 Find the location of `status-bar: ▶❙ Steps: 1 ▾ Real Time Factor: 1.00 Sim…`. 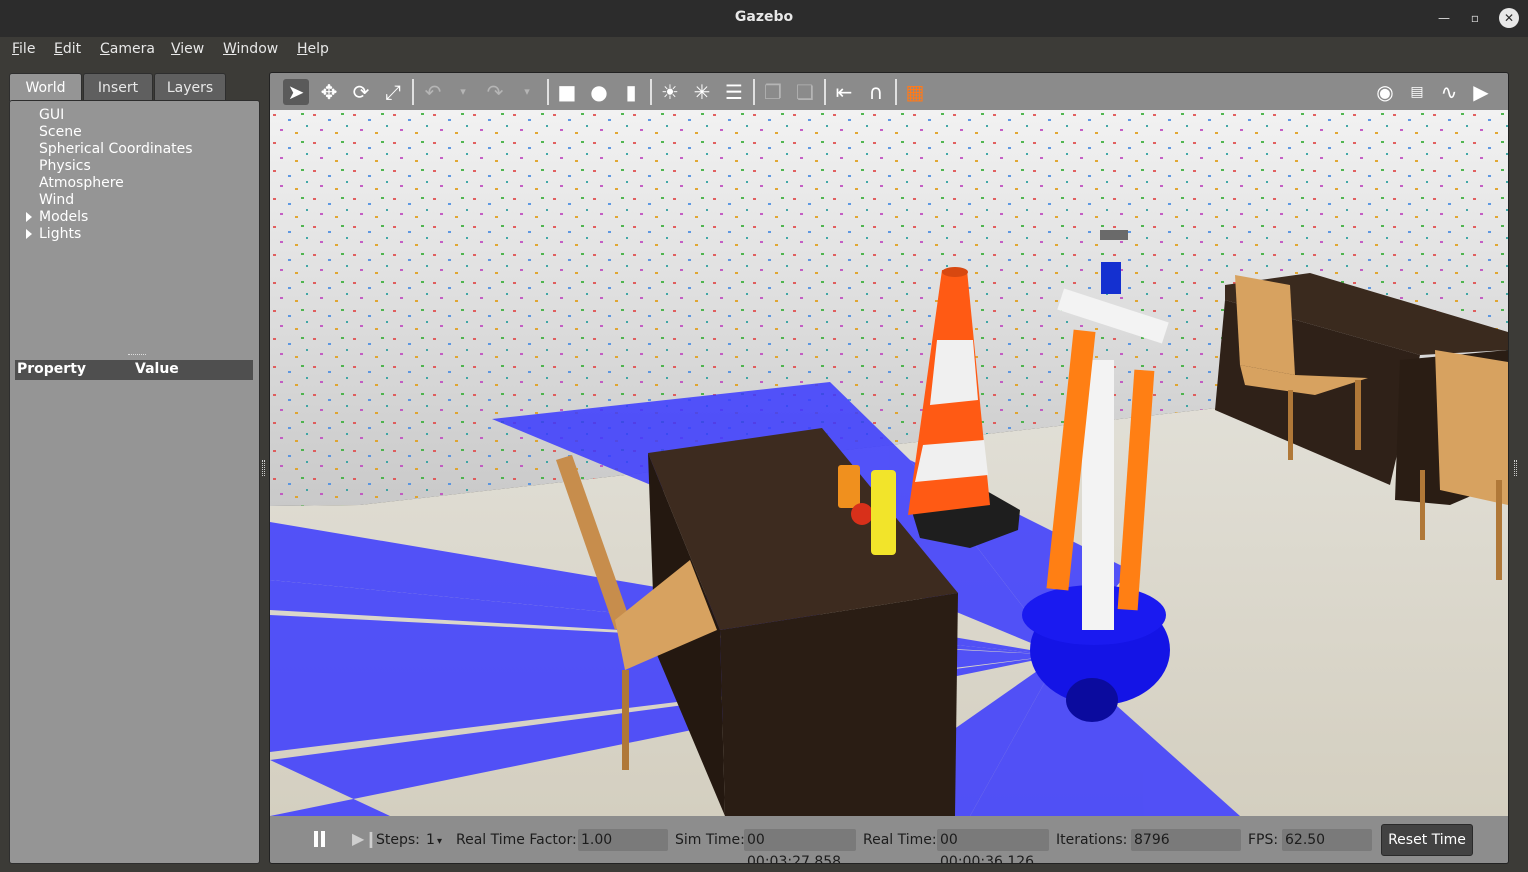

status-bar: ▶❙ Steps: 1 ▾ Real Time Factor: 1.00 Sim… is located at coordinates (889, 839).